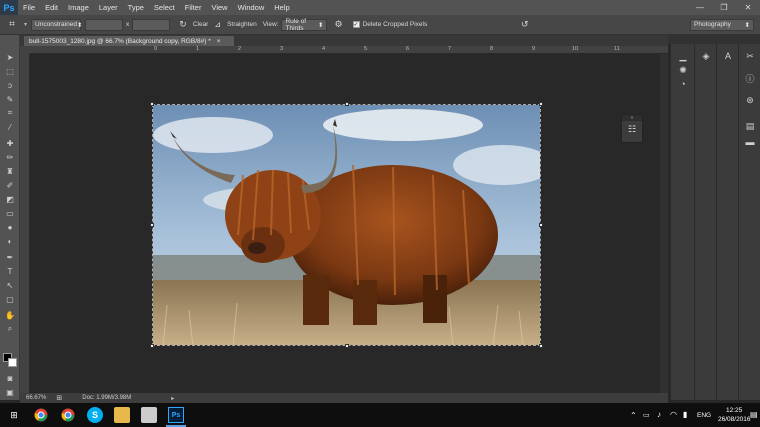  I want to click on height-input, so click(151, 24).